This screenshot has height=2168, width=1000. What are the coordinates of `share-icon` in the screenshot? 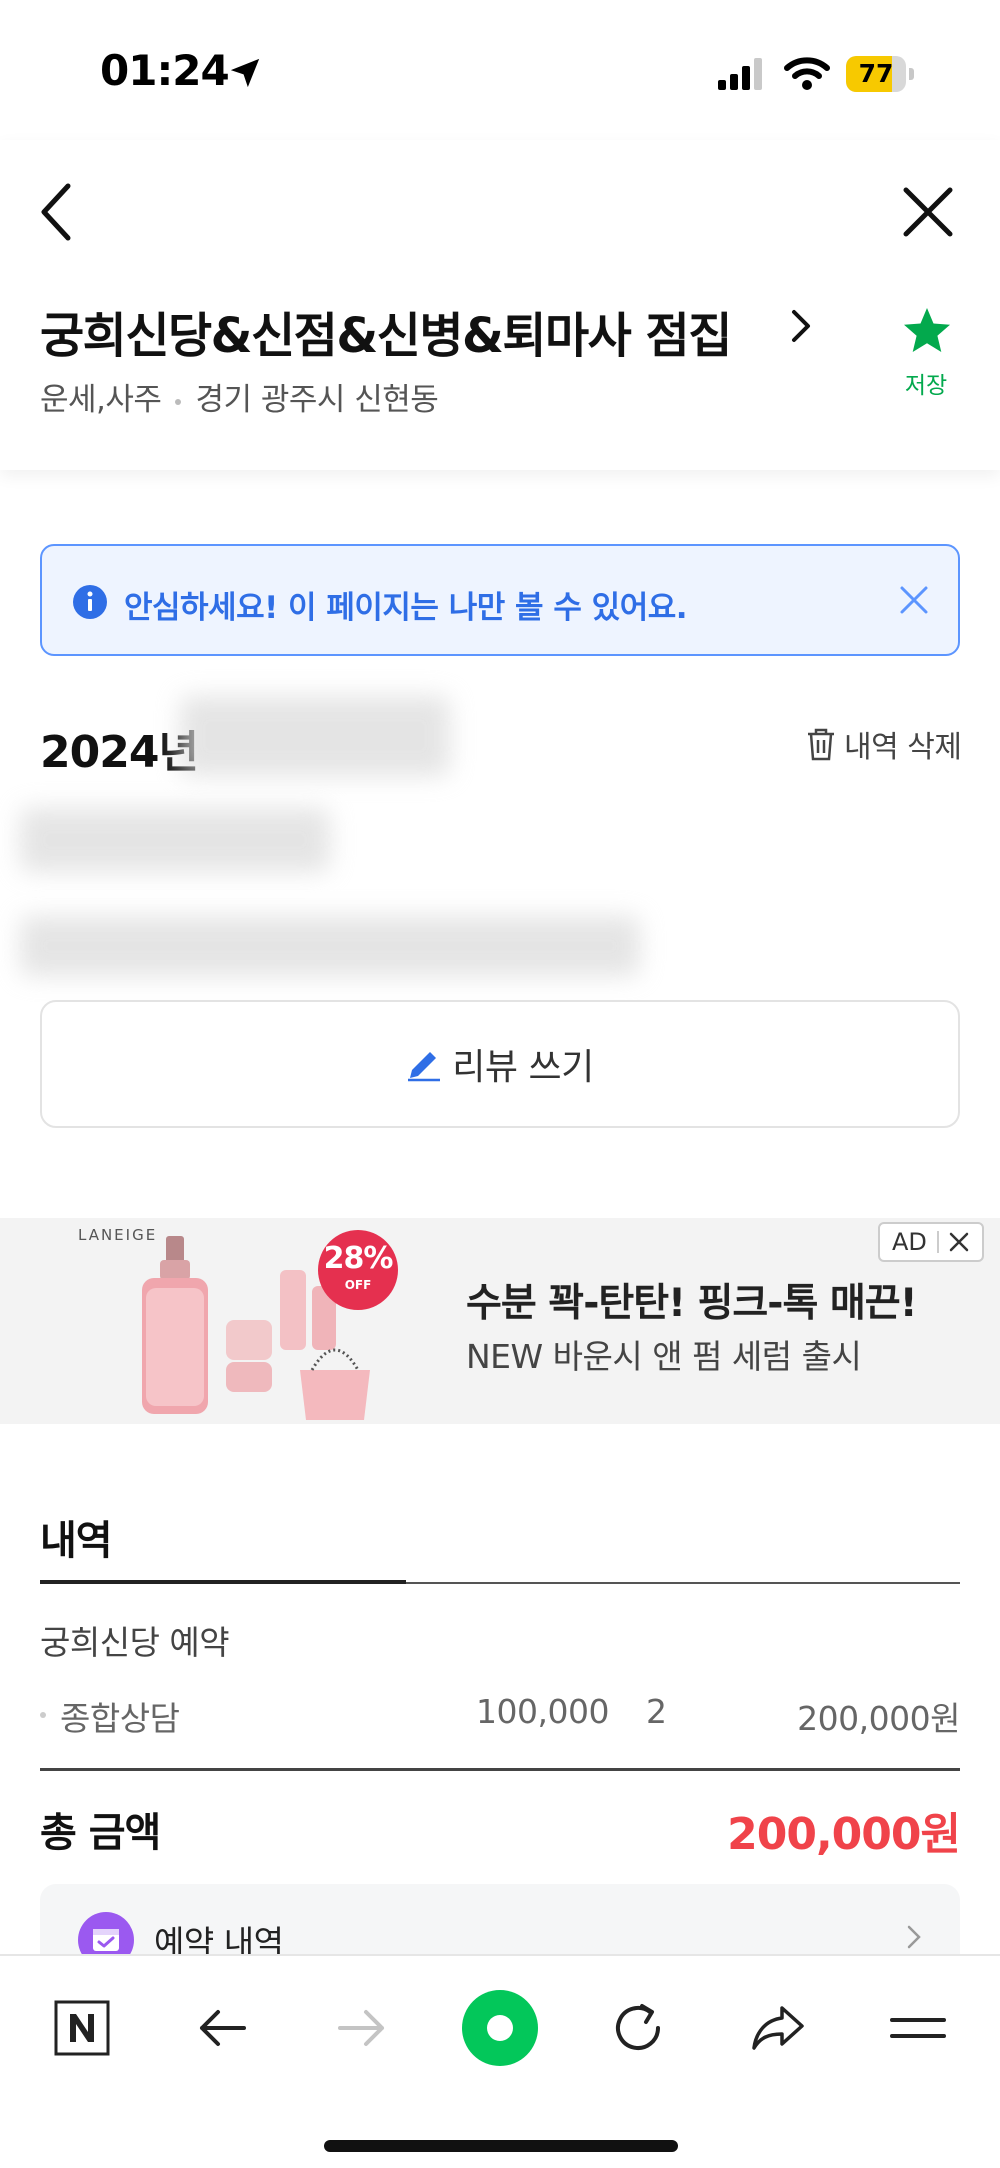 It's located at (778, 2028).